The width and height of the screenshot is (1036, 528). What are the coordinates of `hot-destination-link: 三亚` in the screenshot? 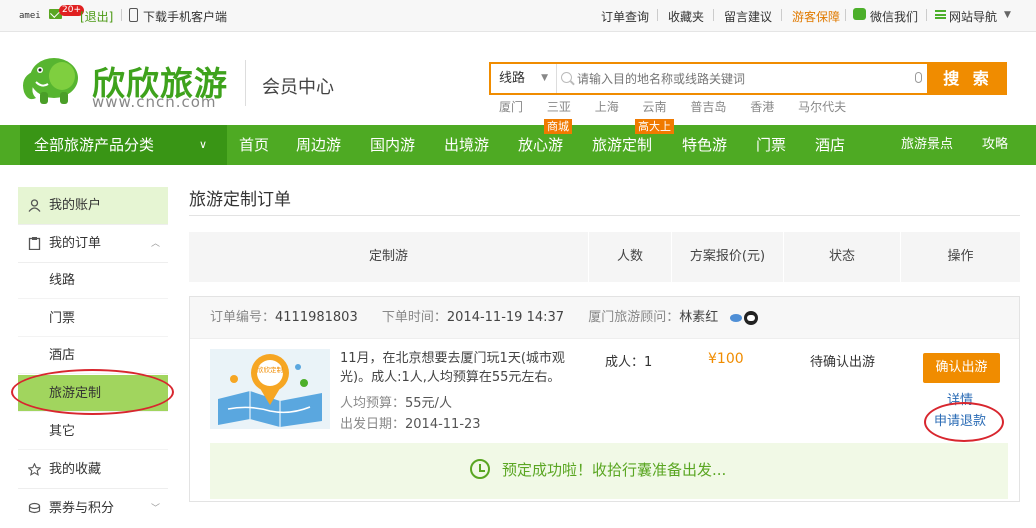 It's located at (559, 107).